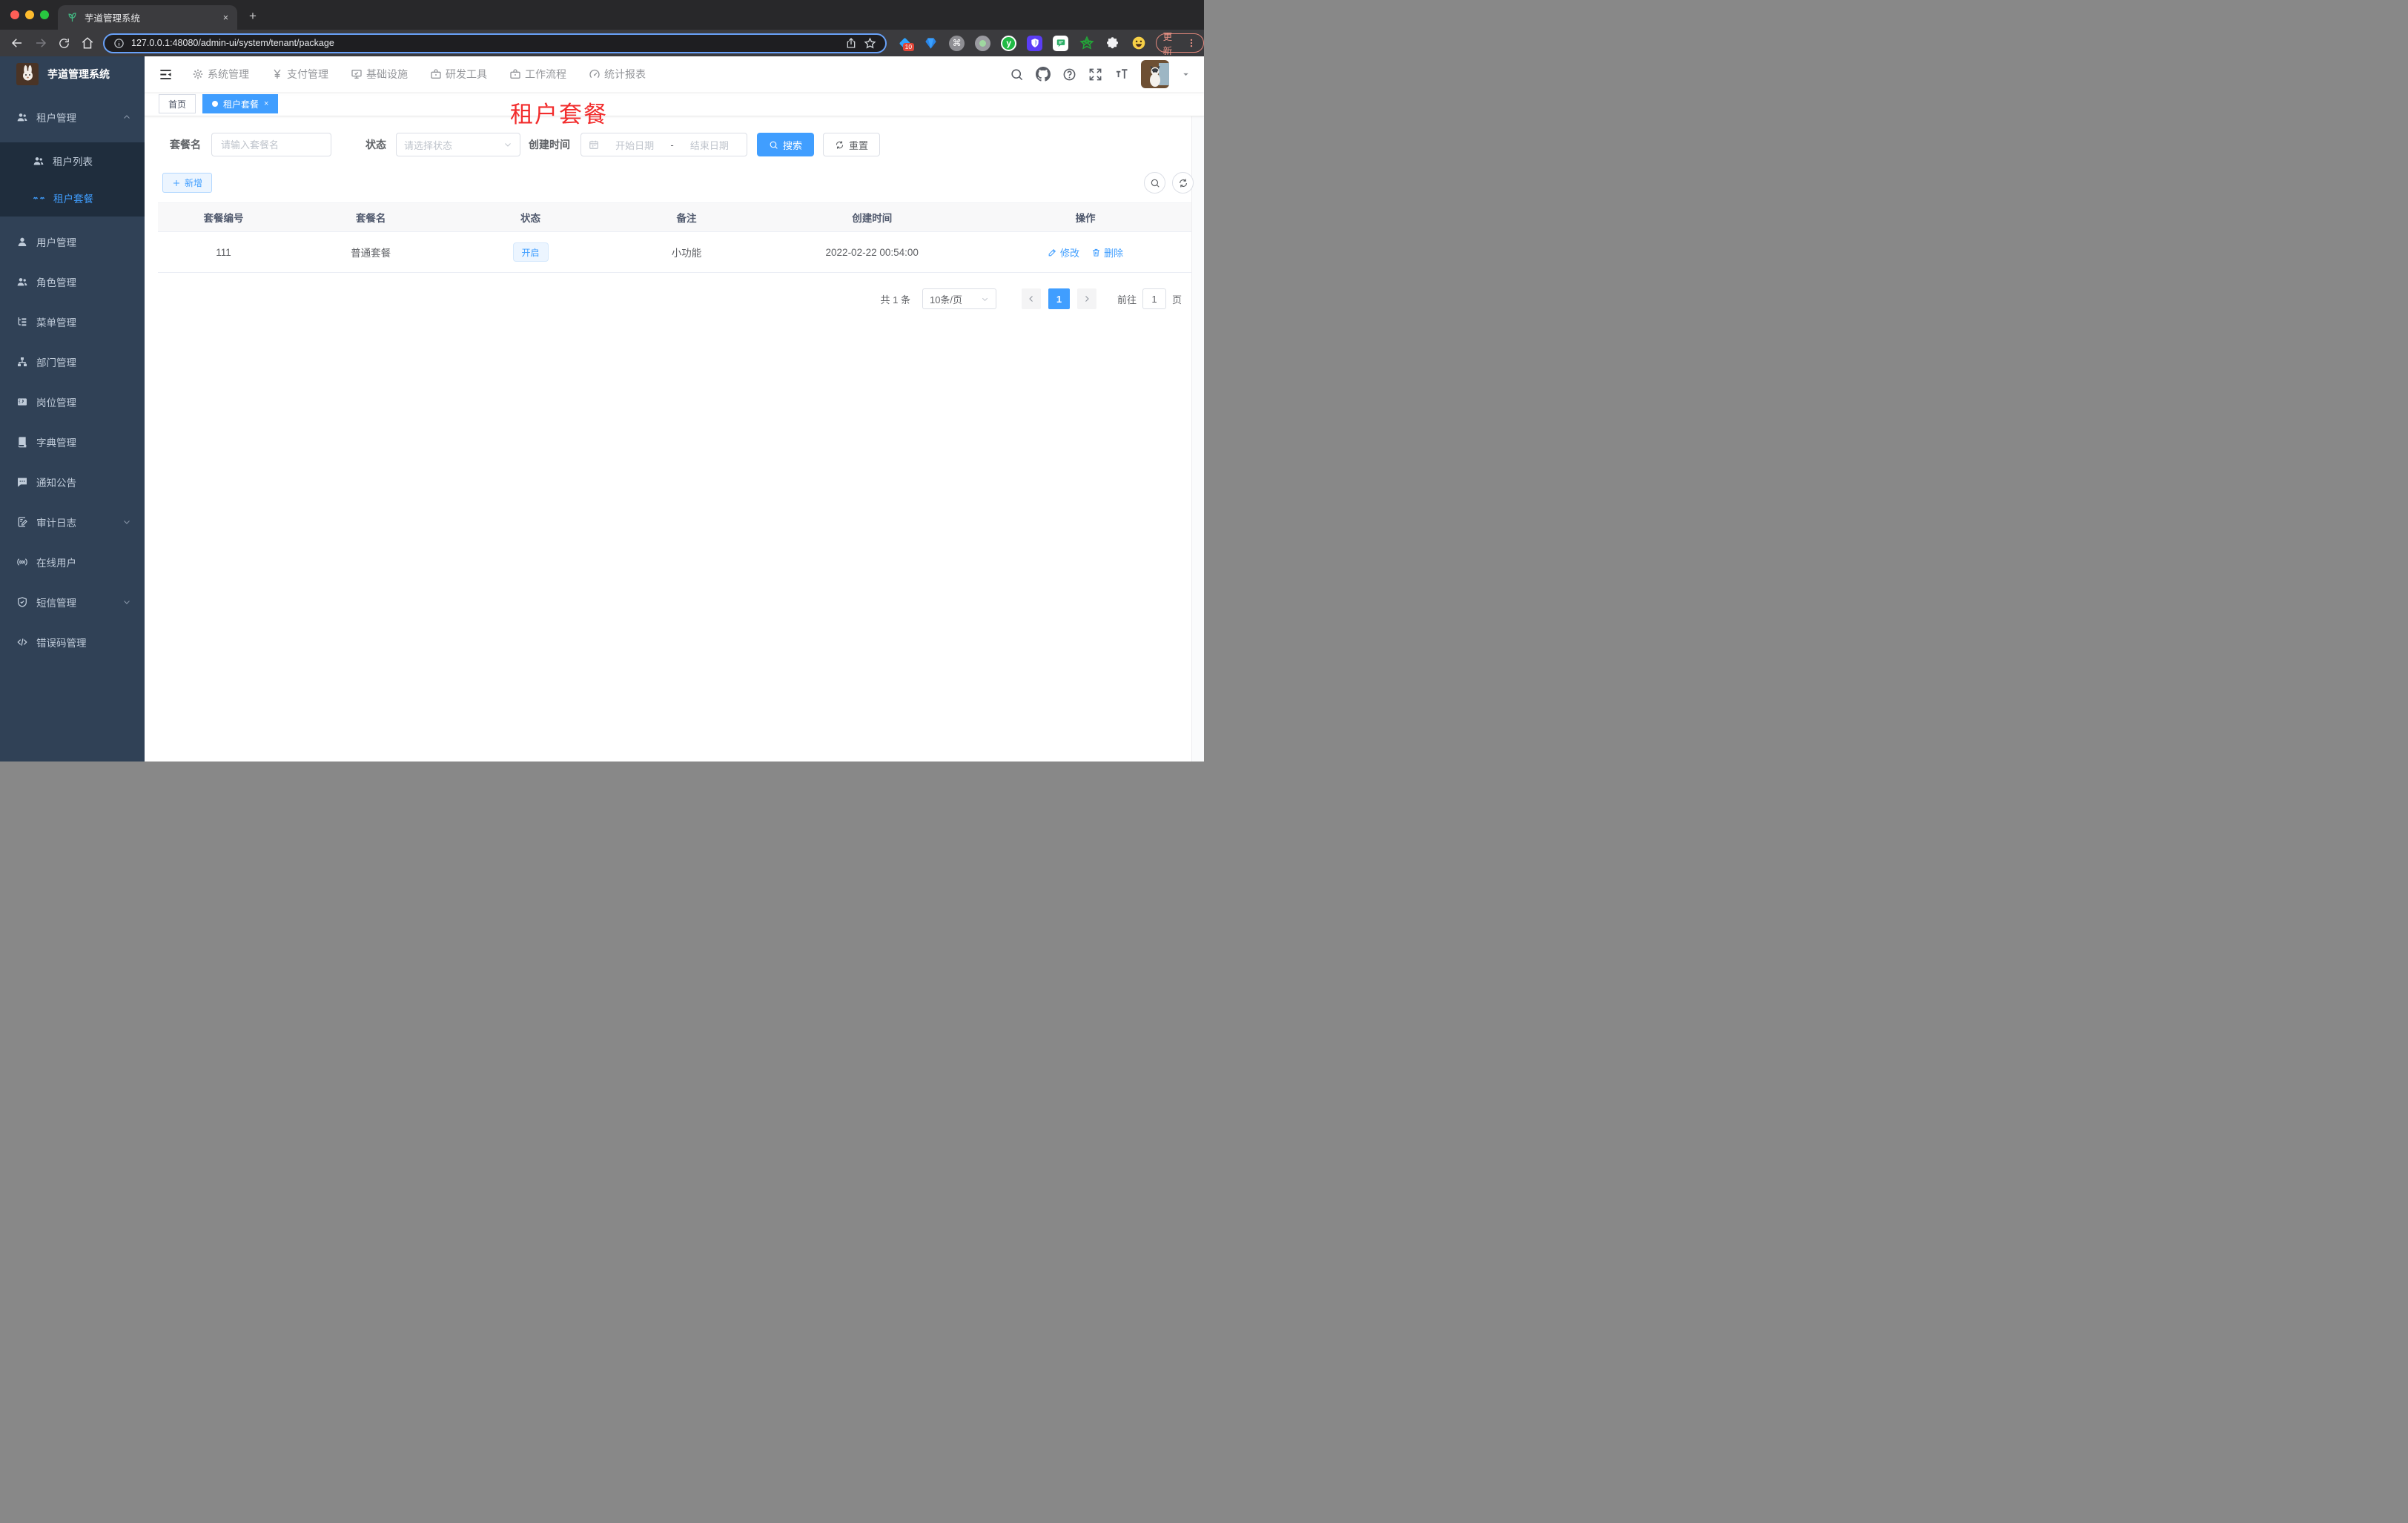 This screenshot has width=2408, height=1523. Describe the element at coordinates (1043, 74) in the screenshot. I see `github-icon` at that location.